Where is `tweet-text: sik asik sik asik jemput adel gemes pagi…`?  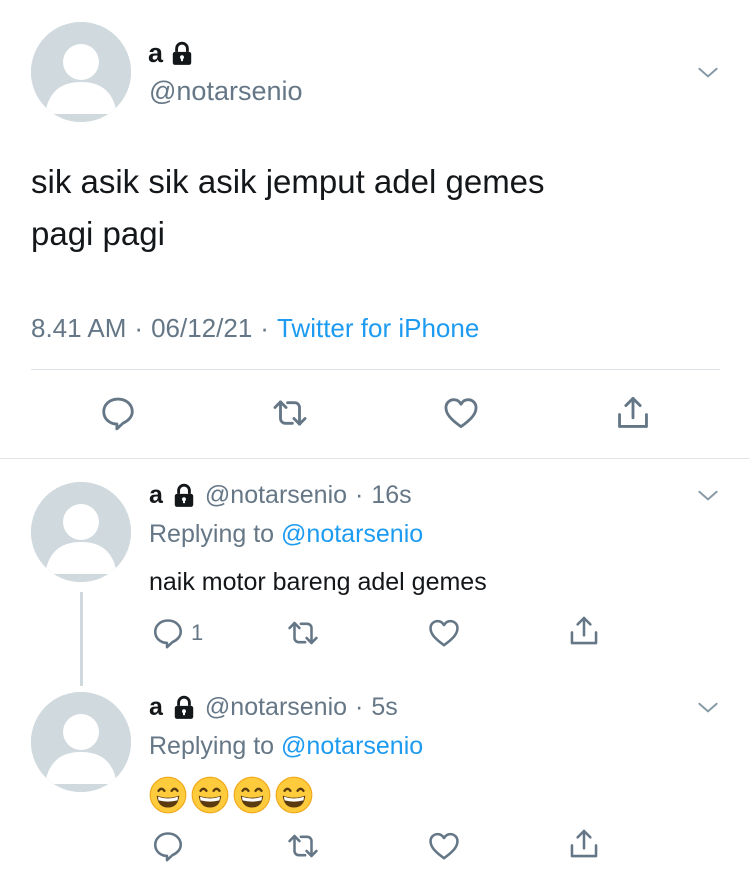 tweet-text: sik asik sik asik jemput adel gemes pagi… is located at coordinates (288, 208).